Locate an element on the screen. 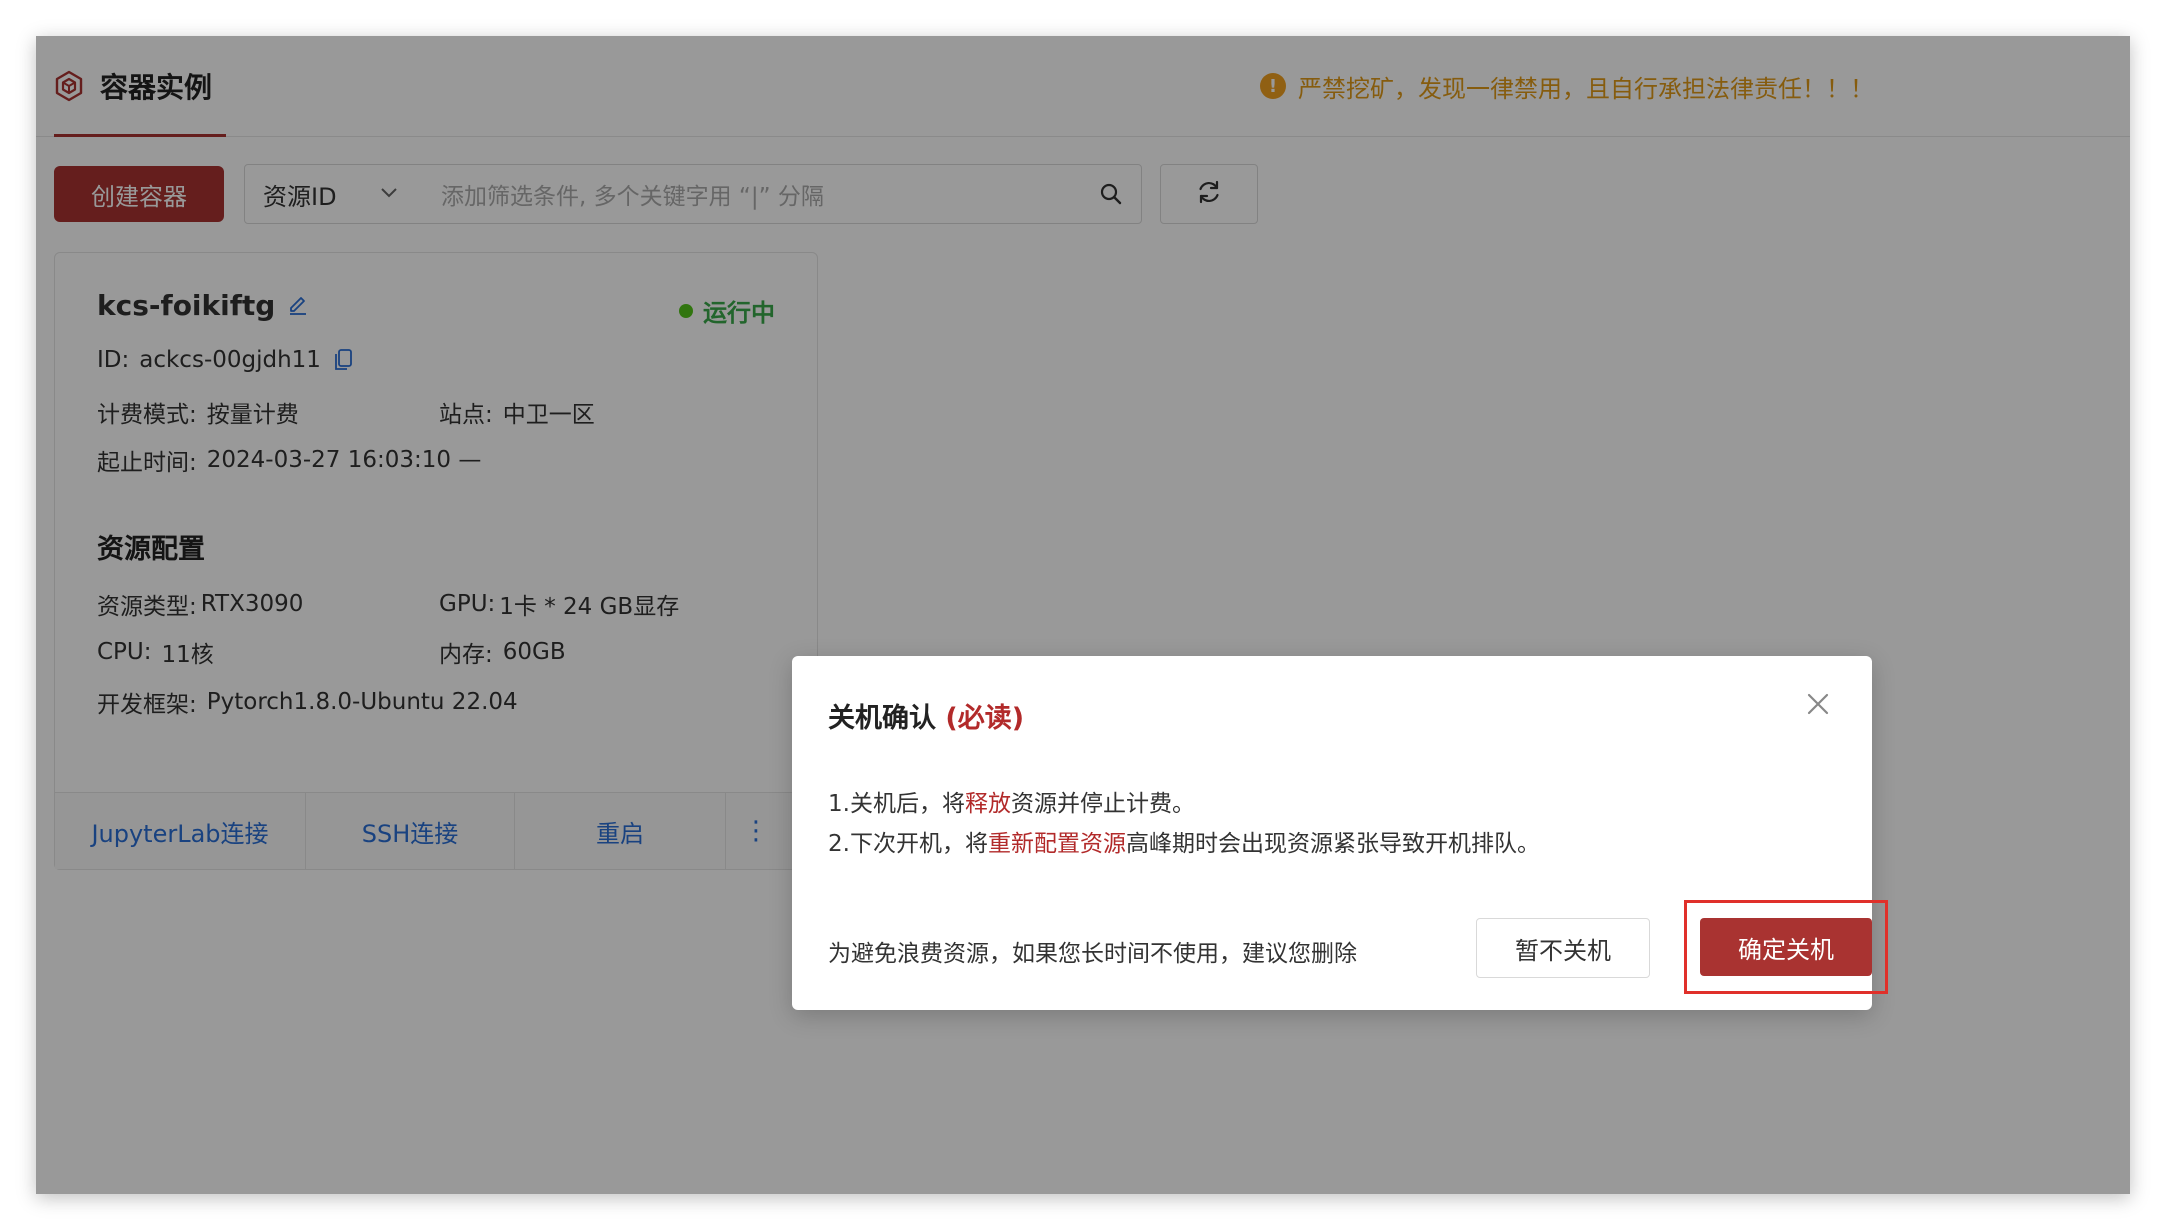 The height and width of the screenshot is (1230, 2166). delete-suggestion: 为避免浪费资源，如果您长时间不使用，建议您删除 is located at coordinates (1092, 954).